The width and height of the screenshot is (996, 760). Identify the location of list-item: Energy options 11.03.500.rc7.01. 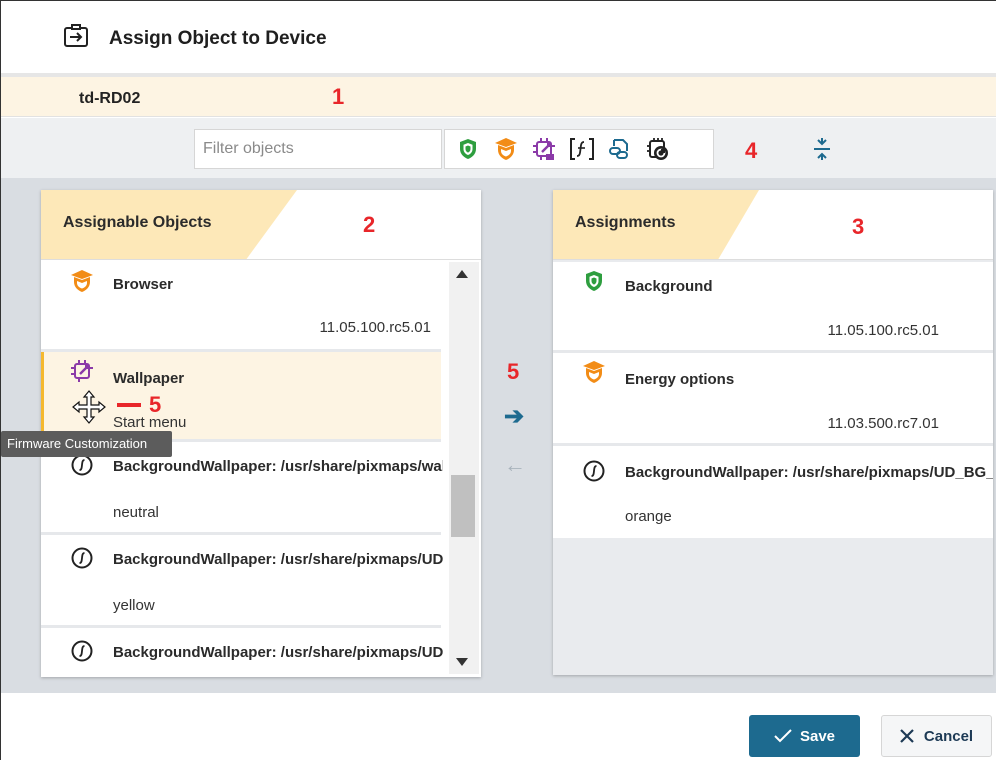
(773, 399).